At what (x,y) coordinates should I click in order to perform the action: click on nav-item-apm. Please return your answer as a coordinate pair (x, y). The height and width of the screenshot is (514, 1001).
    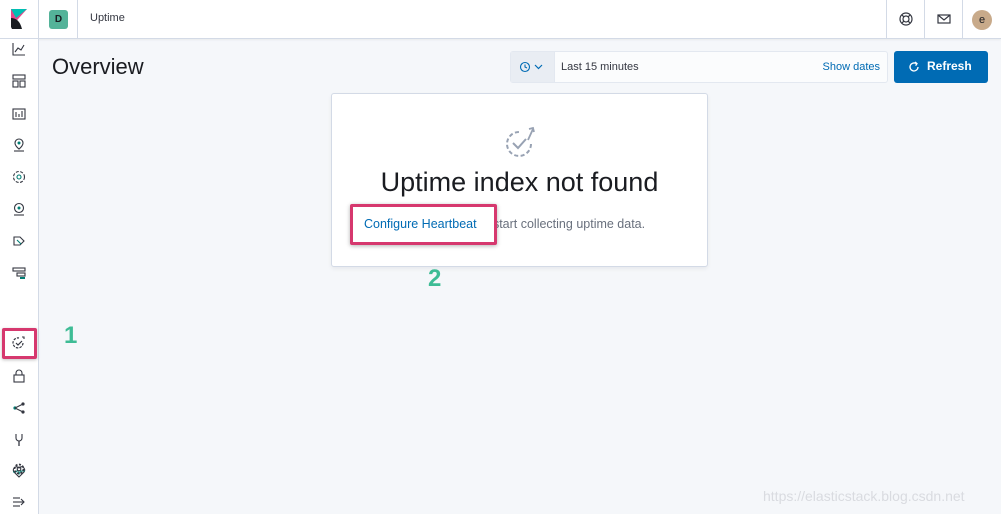
    Looking at the image, I should click on (19, 274).